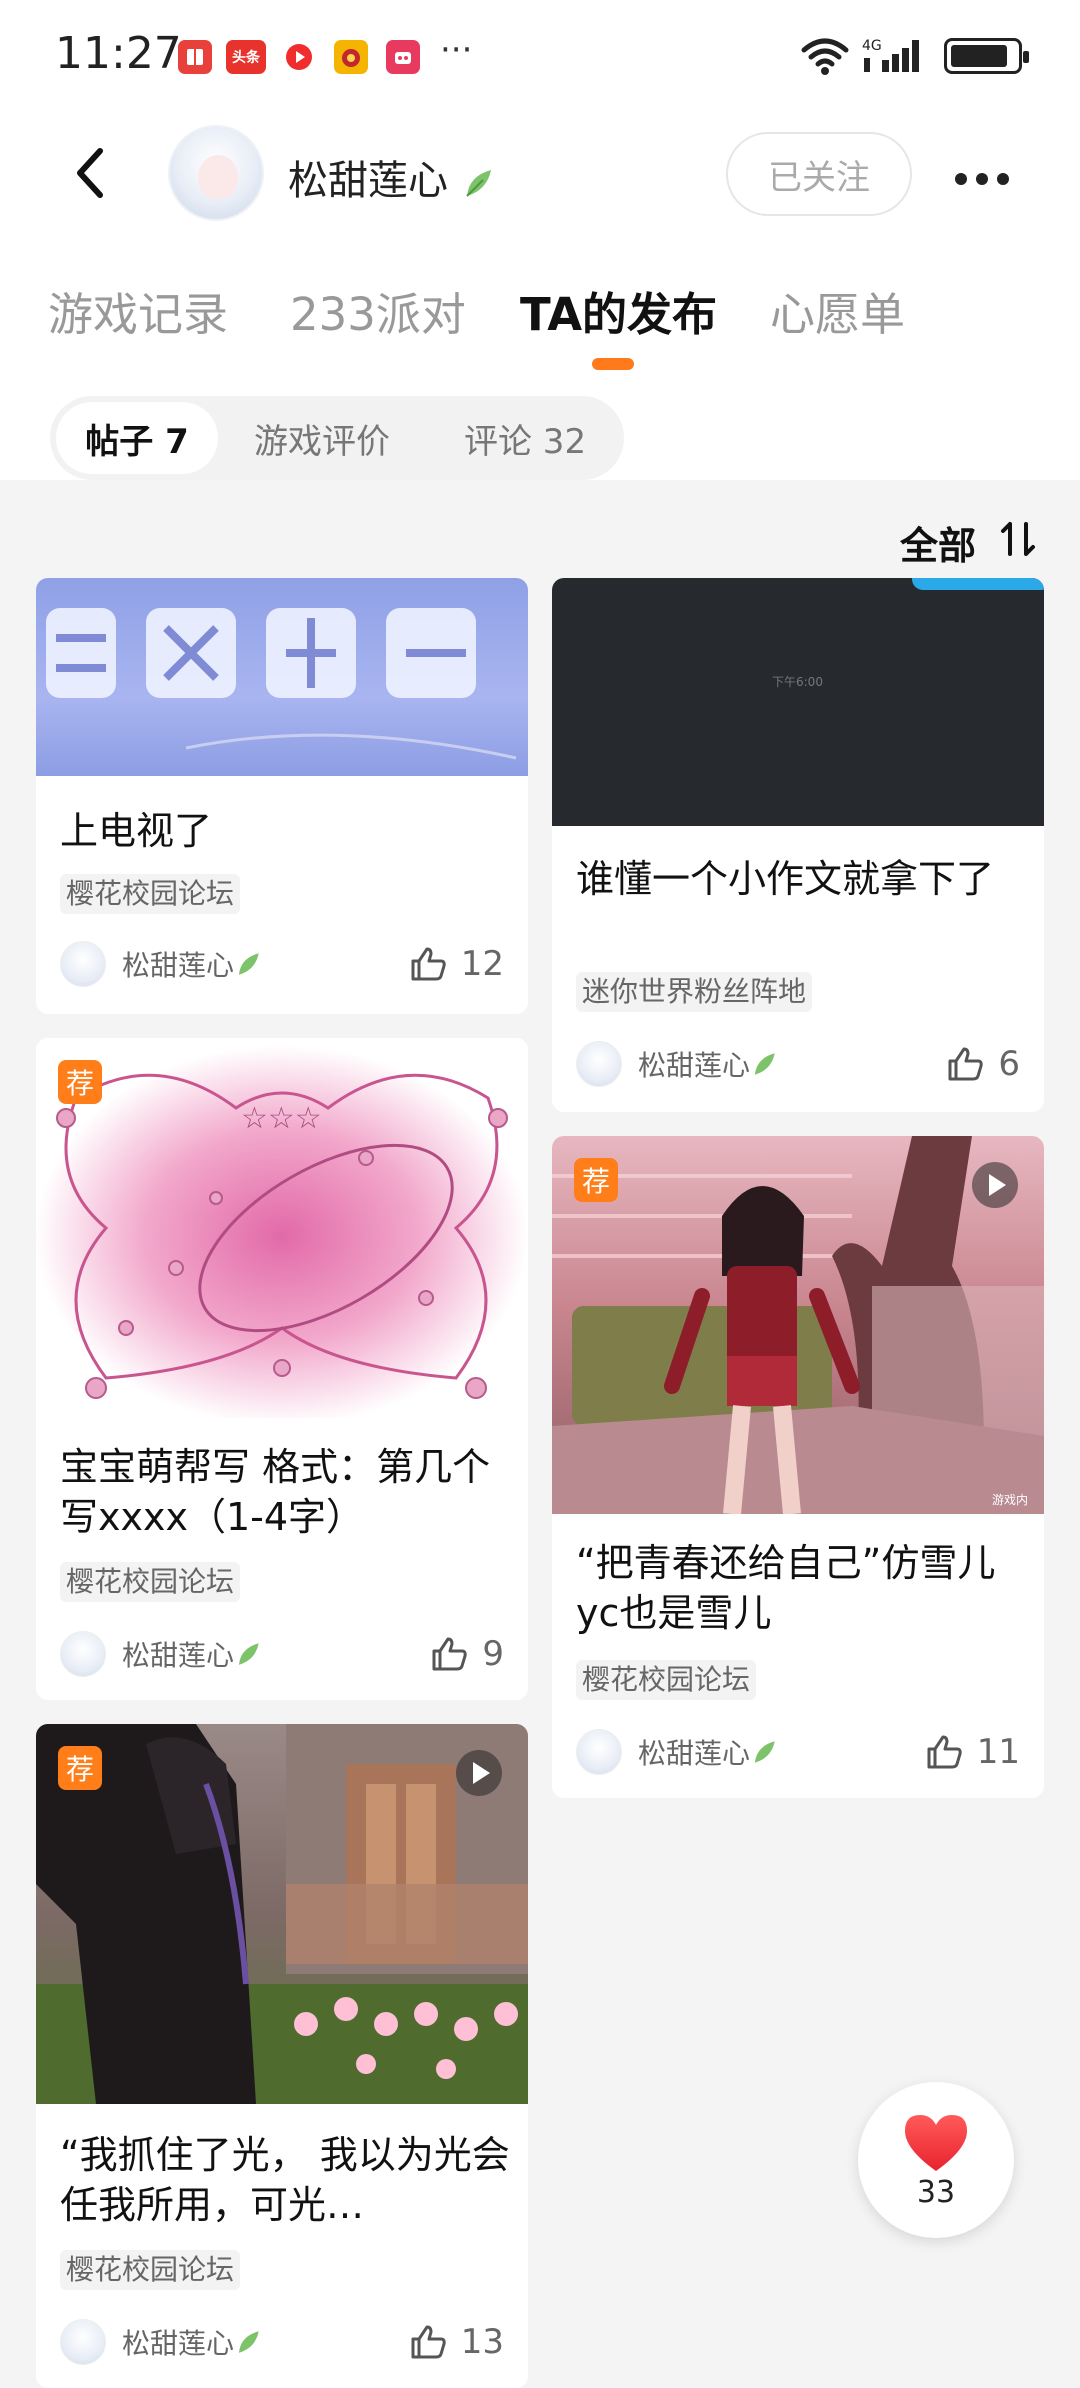 The image size is (1080, 2388). Describe the element at coordinates (694, 992) in the screenshot. I see `post-tag: 迷你世界粉丝阵地` at that location.